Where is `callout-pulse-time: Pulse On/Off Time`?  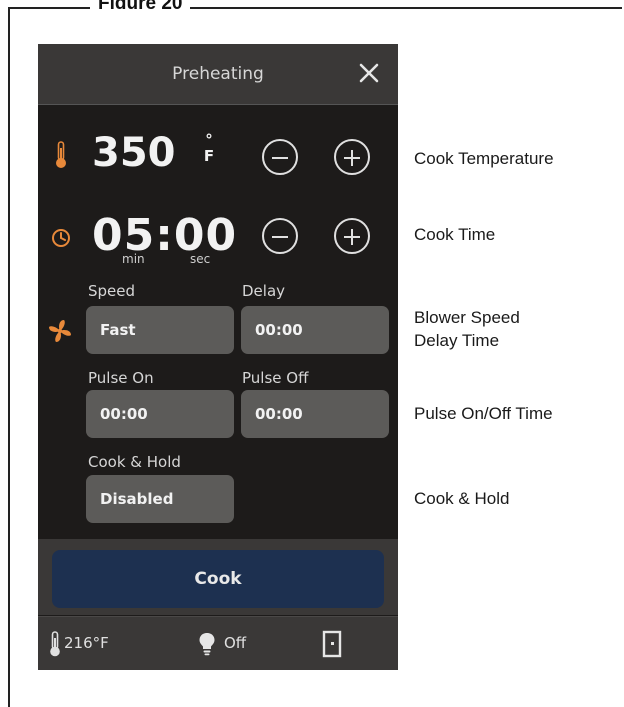 callout-pulse-time: Pulse On/Off Time is located at coordinates (483, 413).